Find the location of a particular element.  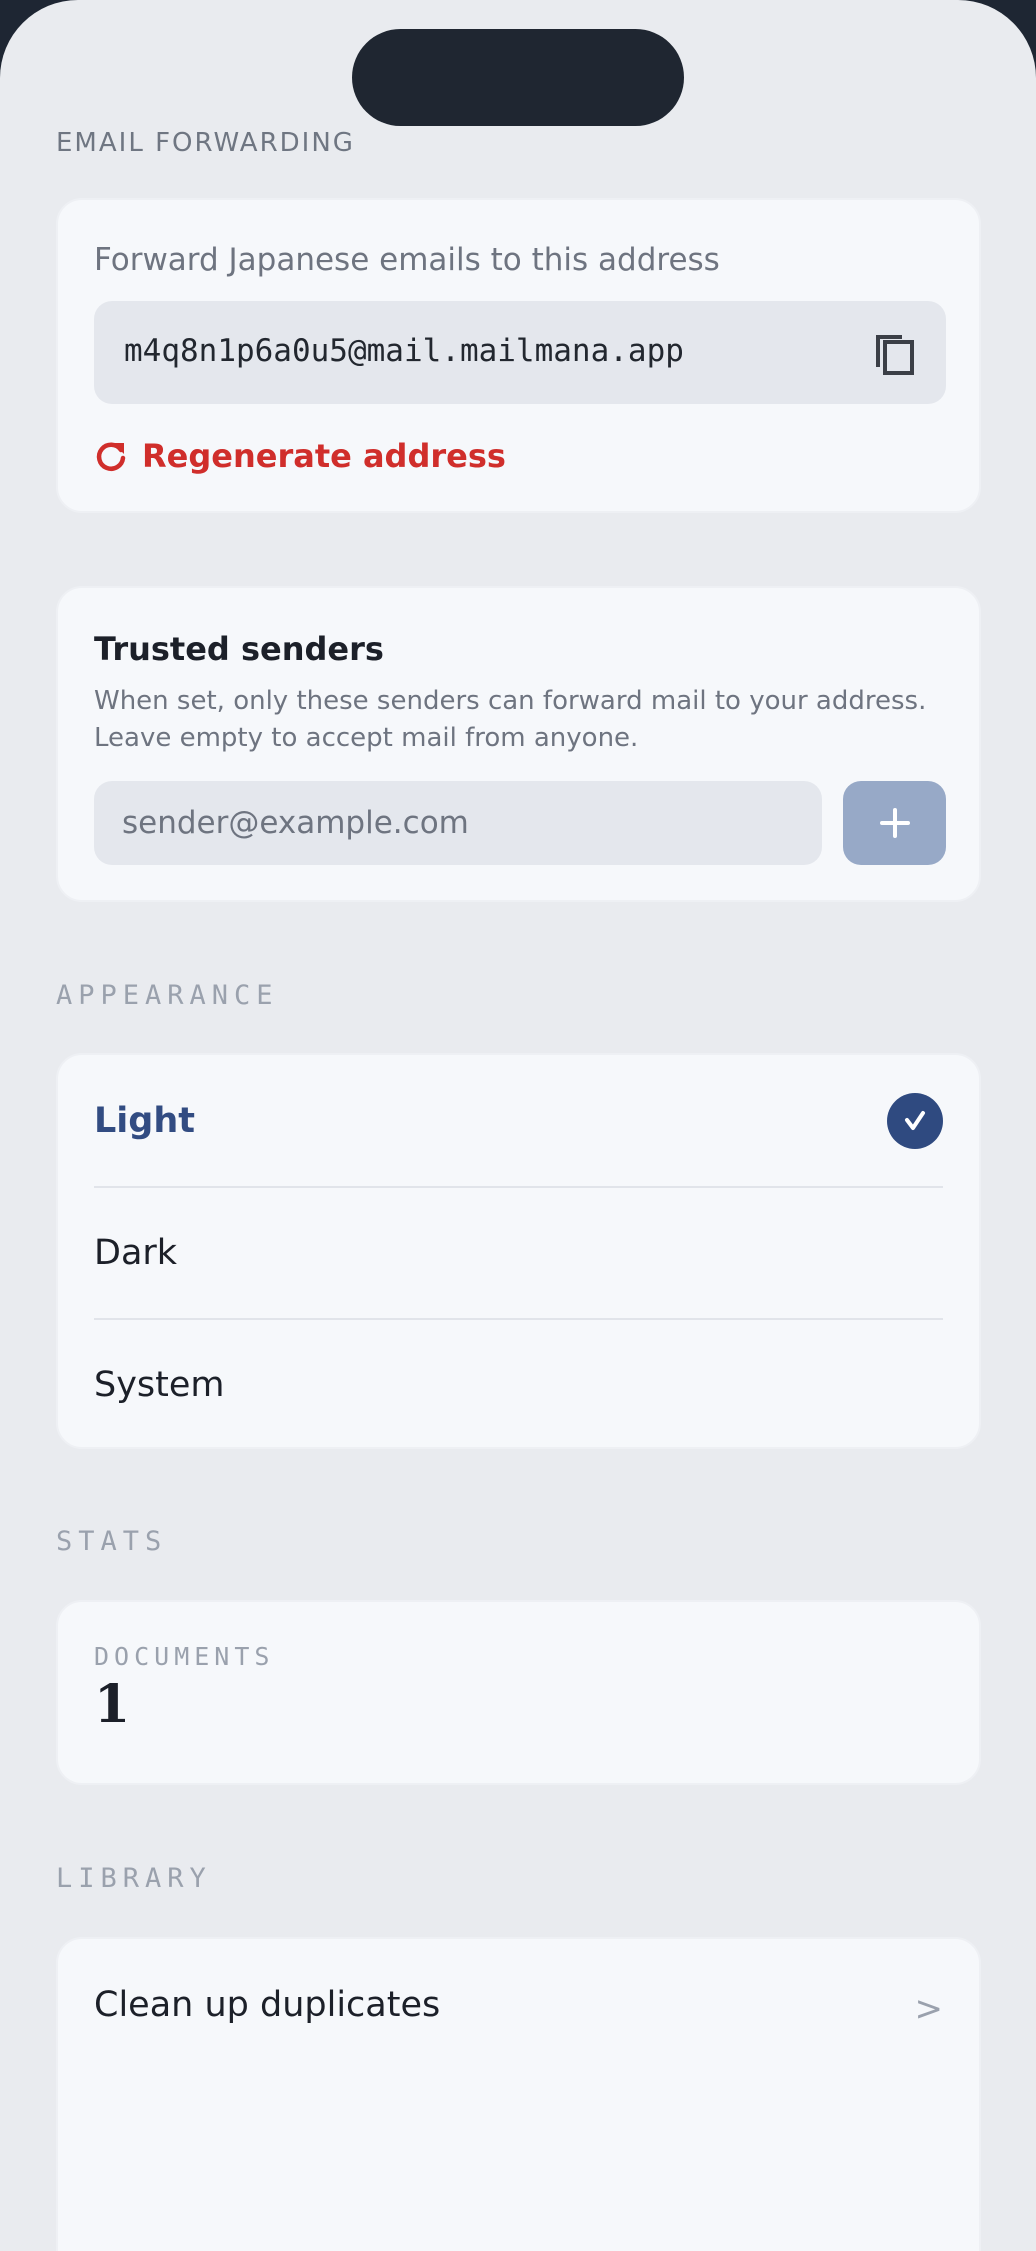

appearance-option-system: System is located at coordinates (518, 1384).